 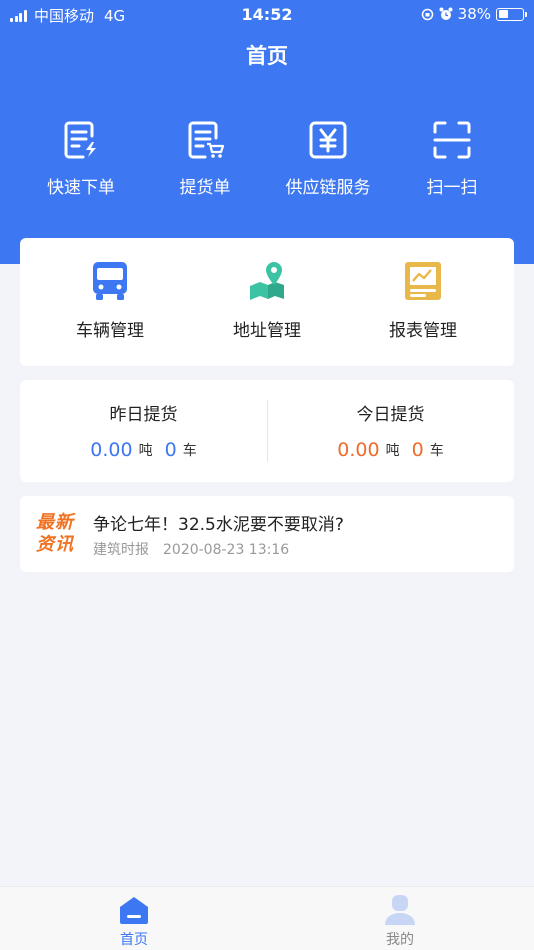 What do you see at coordinates (55, 522) in the screenshot?
I see `badge-line-1: 最新` at bounding box center [55, 522].